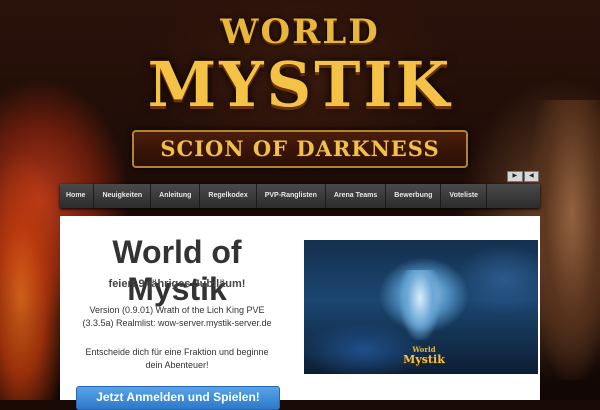  Describe the element at coordinates (177, 284) in the screenshot. I see `page-subtitle: feiert 9-jähriges Jubiläum!` at that location.